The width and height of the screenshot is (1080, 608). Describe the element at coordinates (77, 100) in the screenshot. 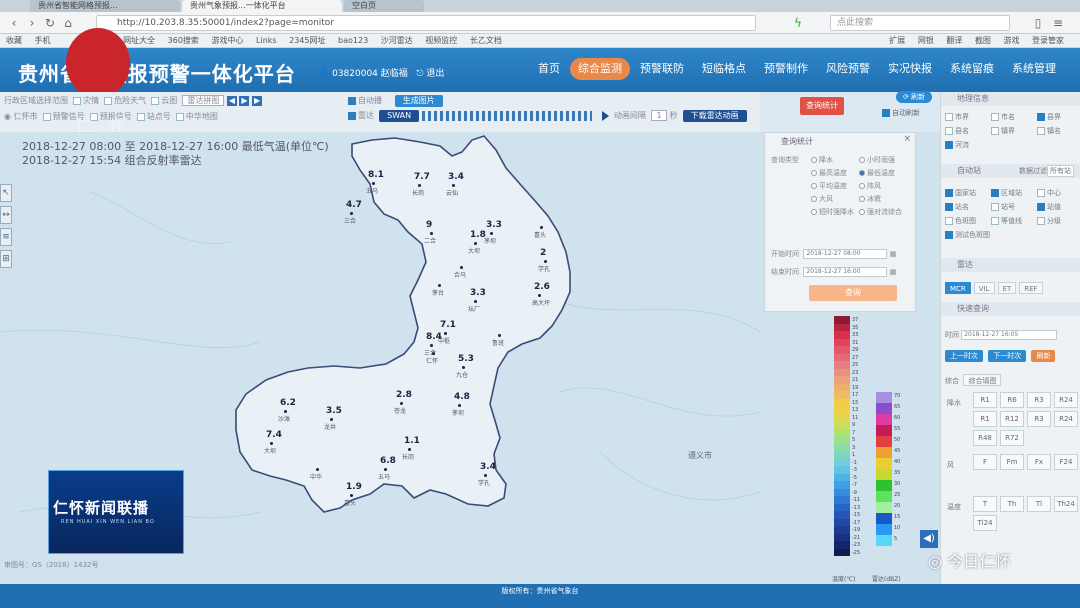

I see `disaster-checkbox` at that location.